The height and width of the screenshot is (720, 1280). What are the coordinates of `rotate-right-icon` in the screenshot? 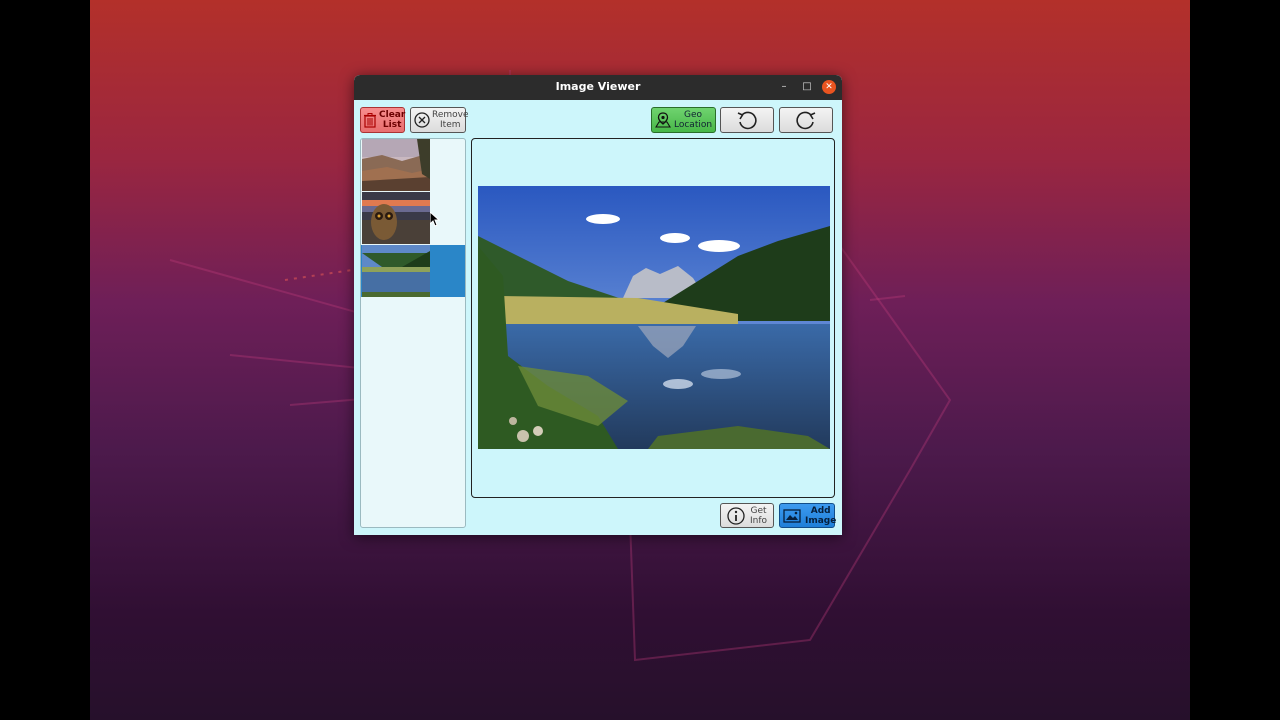 It's located at (806, 120).